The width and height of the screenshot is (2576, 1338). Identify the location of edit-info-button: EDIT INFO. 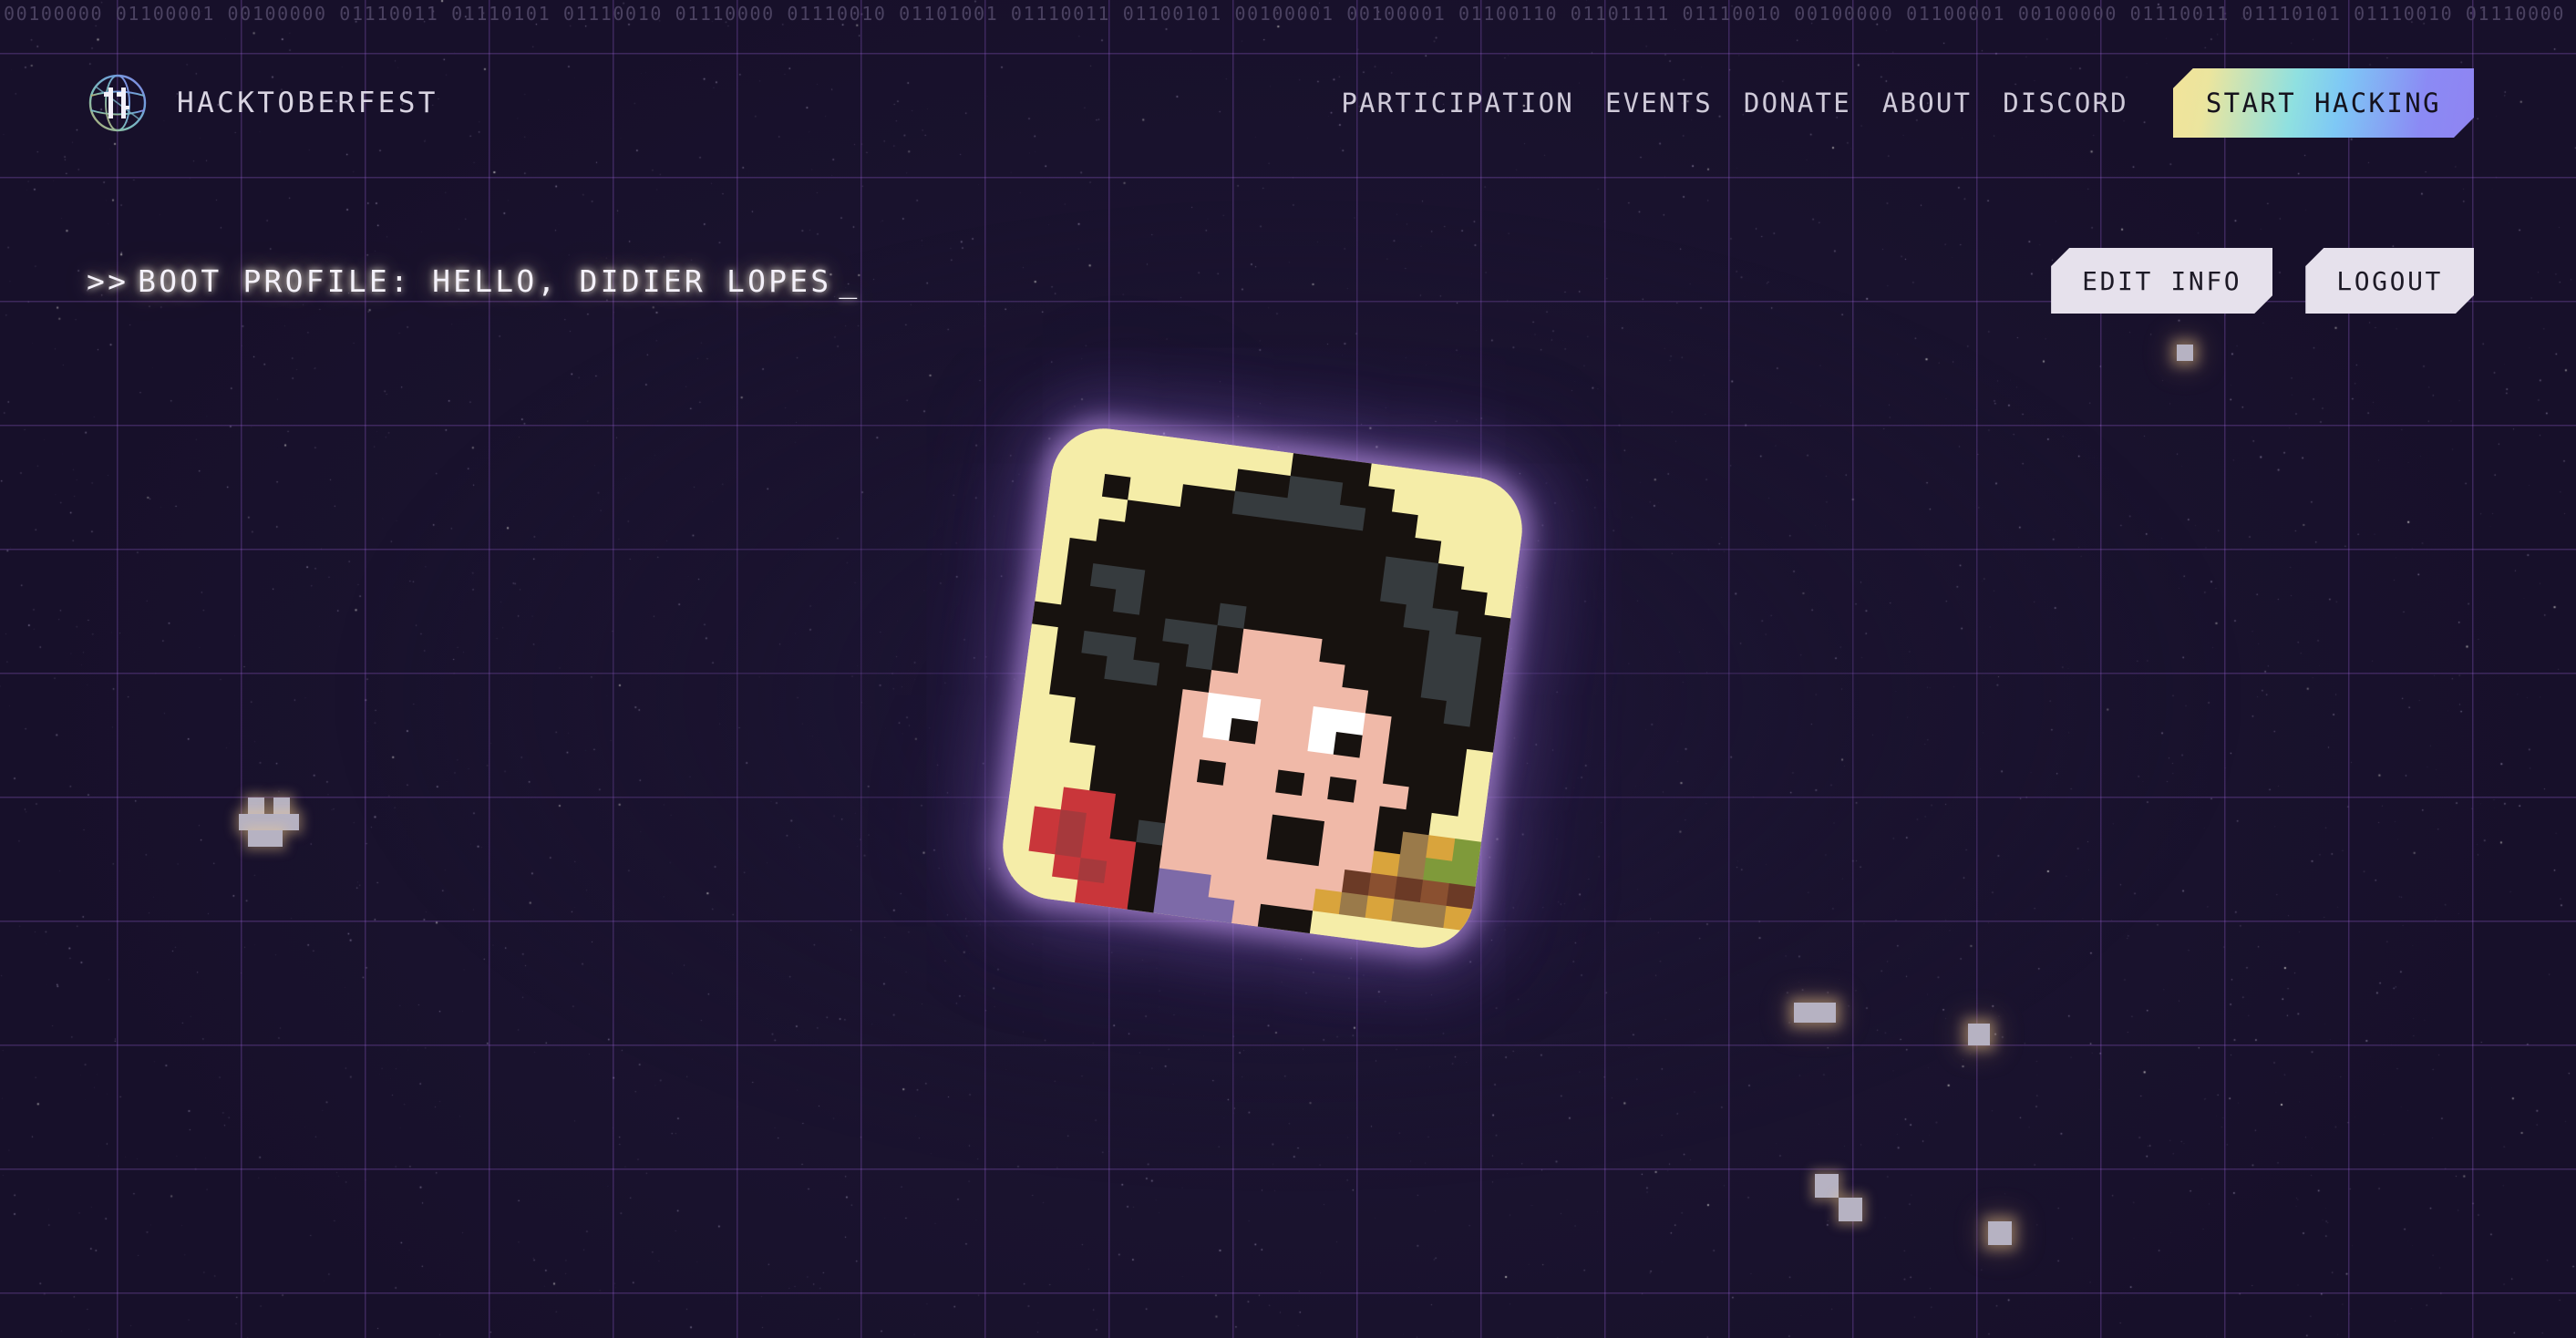
(2161, 281).